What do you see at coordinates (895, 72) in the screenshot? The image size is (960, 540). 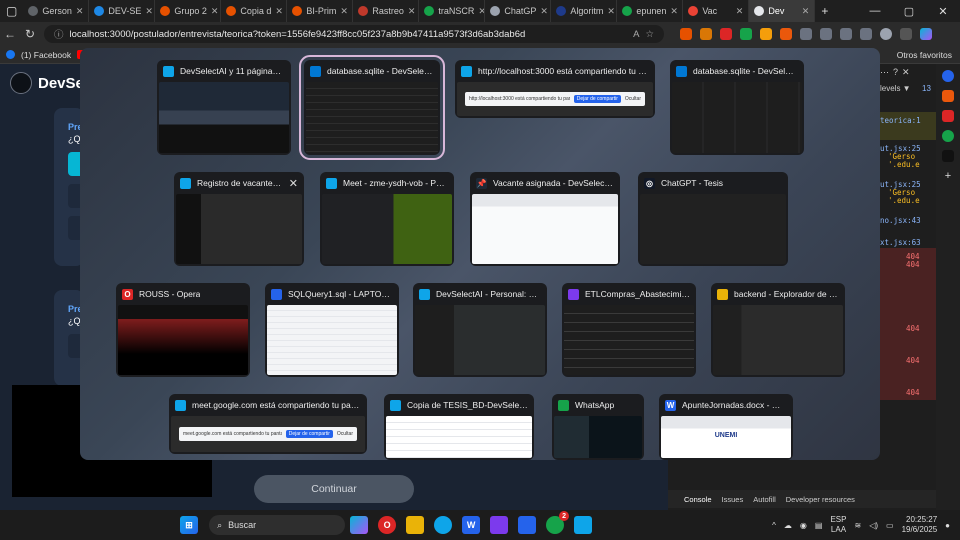 I see `help-icon: ?` at bounding box center [895, 72].